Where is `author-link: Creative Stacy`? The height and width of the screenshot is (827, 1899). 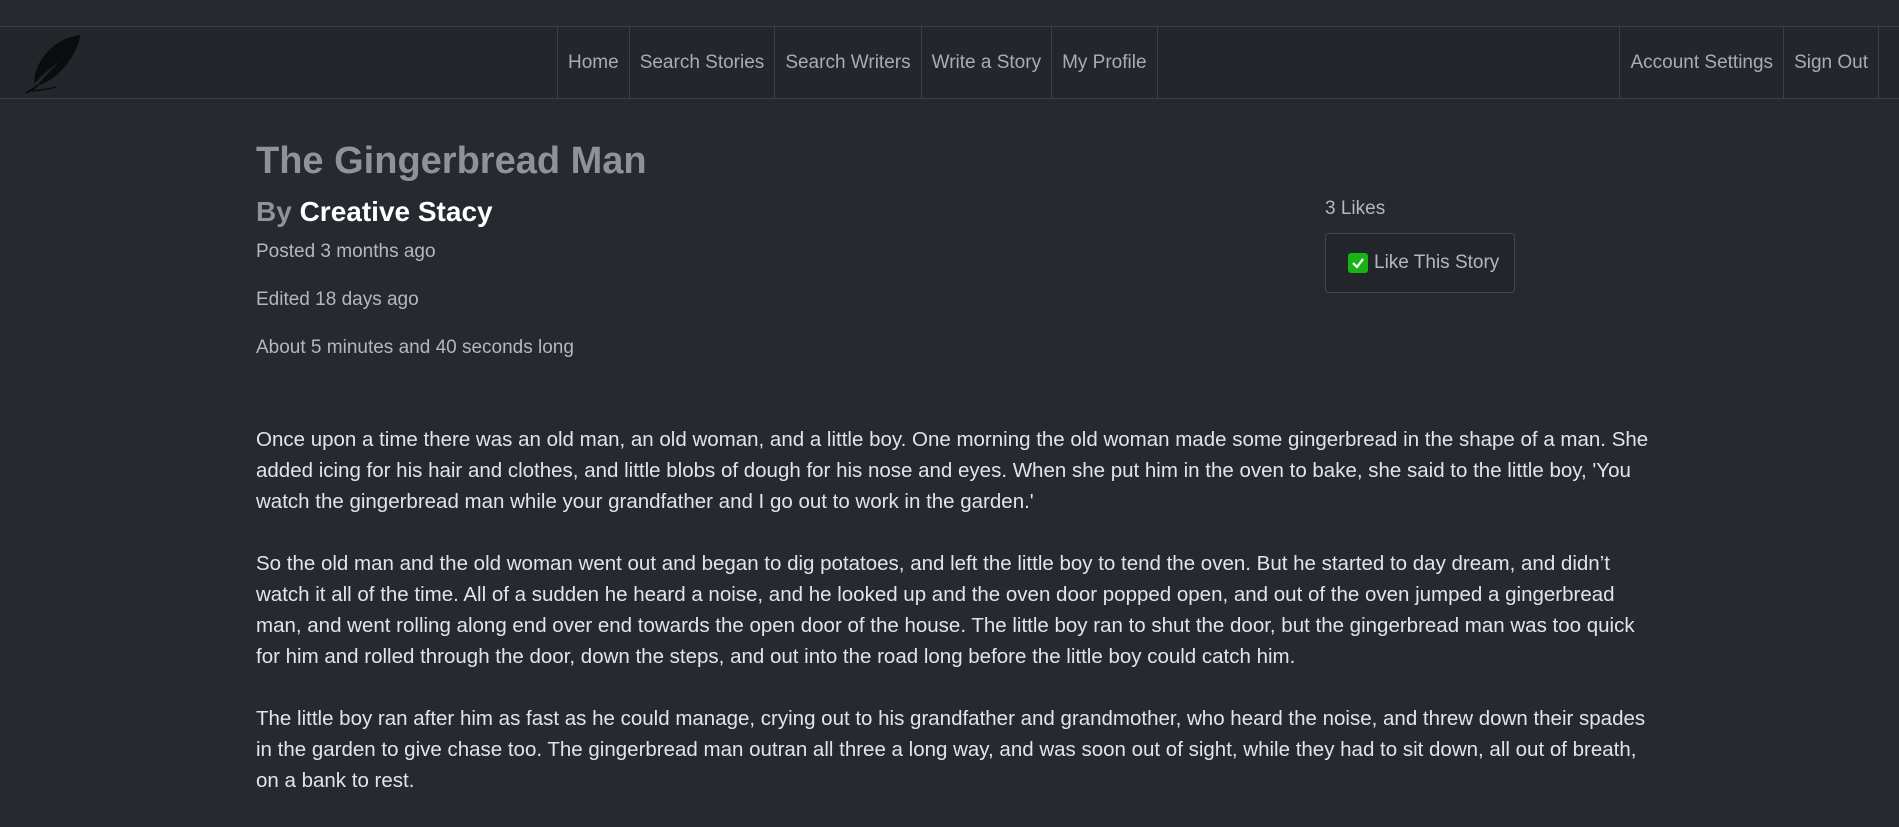
author-link: Creative Stacy is located at coordinates (396, 211).